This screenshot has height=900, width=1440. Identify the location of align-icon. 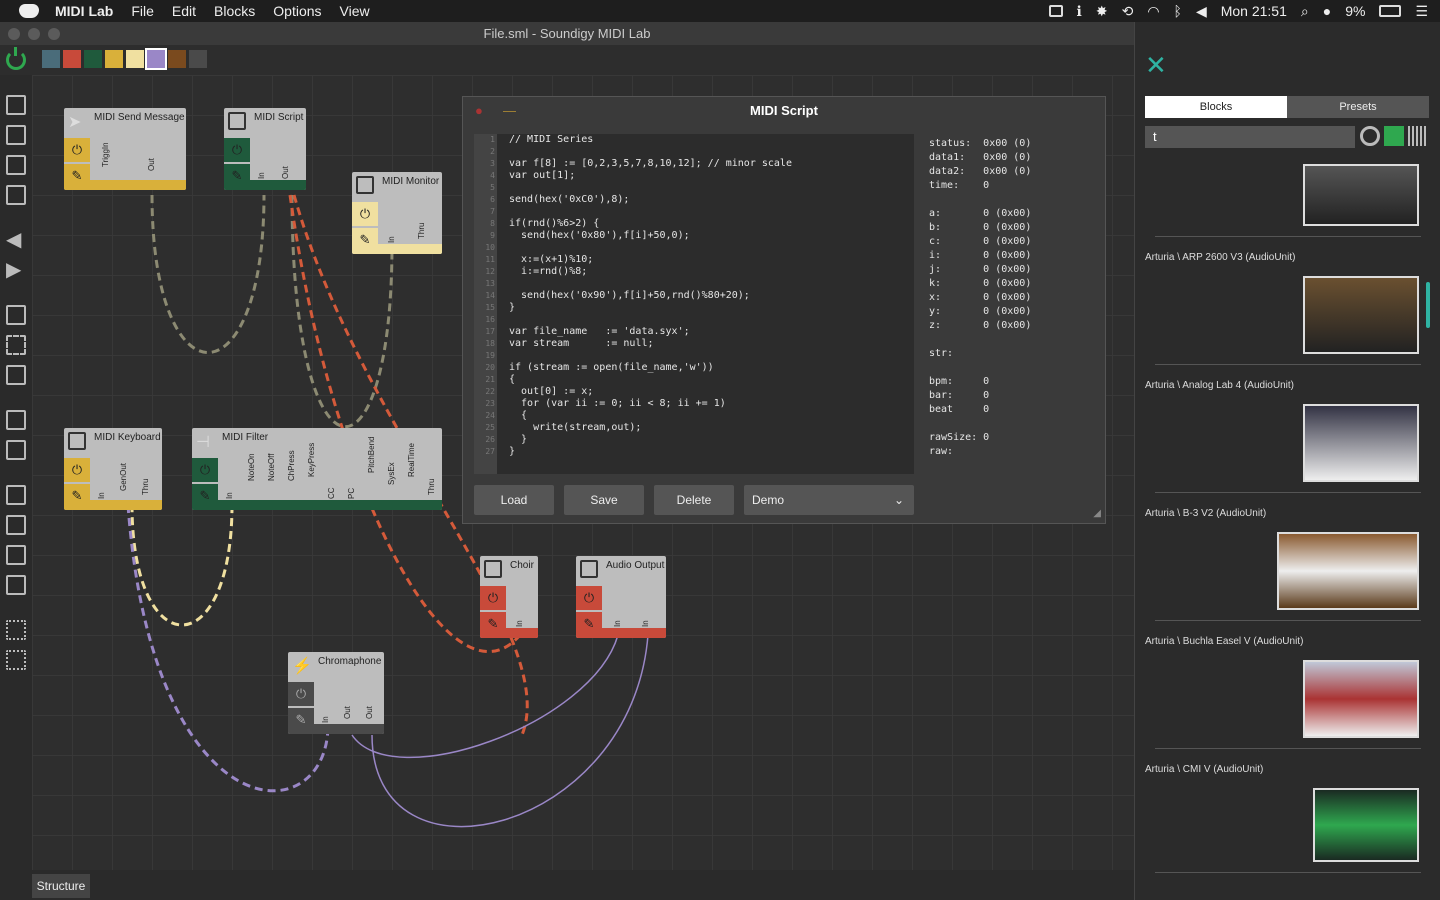
(16, 420).